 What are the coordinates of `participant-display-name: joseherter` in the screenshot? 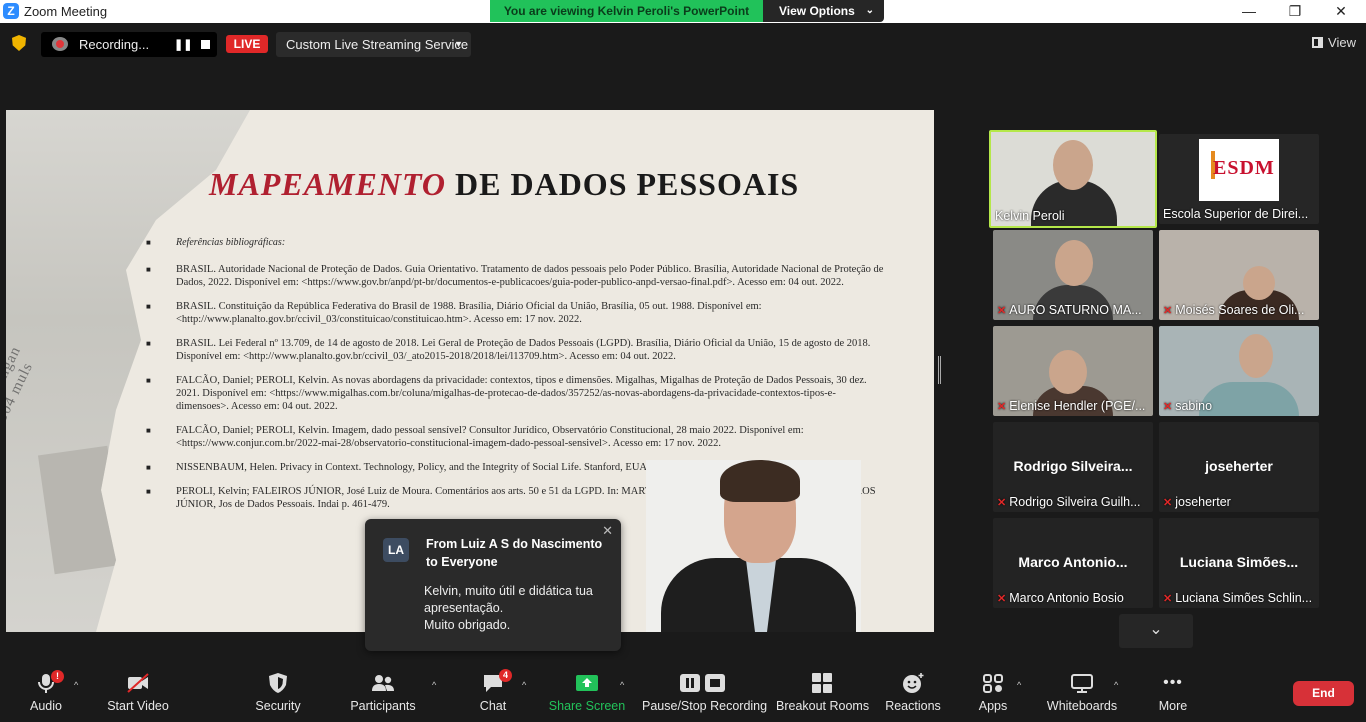 It's located at (1239, 466).